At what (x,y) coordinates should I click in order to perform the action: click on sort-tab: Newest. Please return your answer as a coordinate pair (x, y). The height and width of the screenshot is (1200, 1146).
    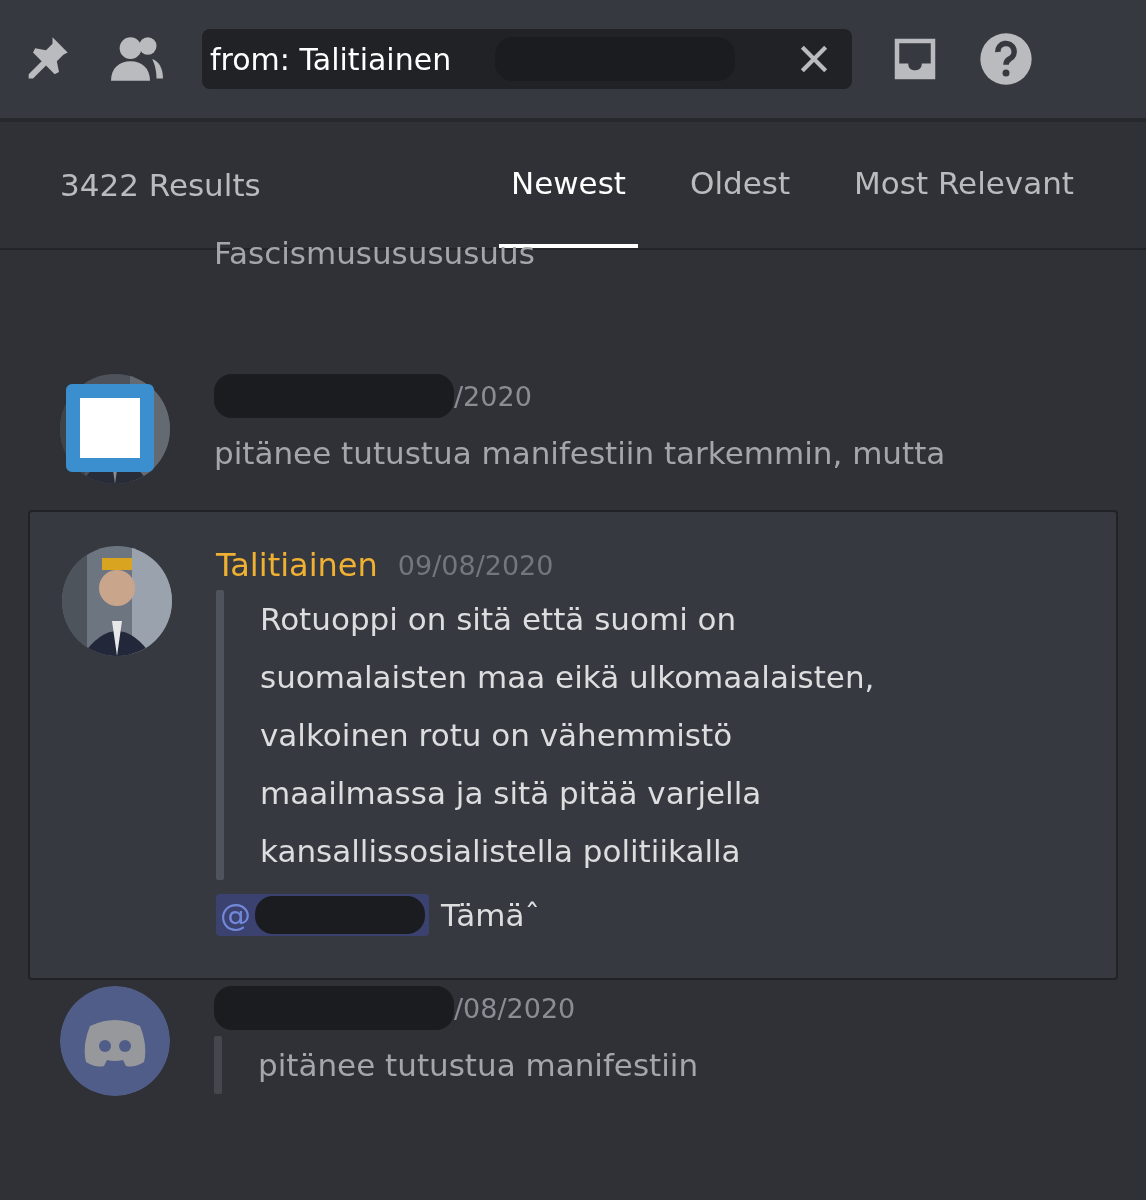
    Looking at the image, I should click on (568, 185).